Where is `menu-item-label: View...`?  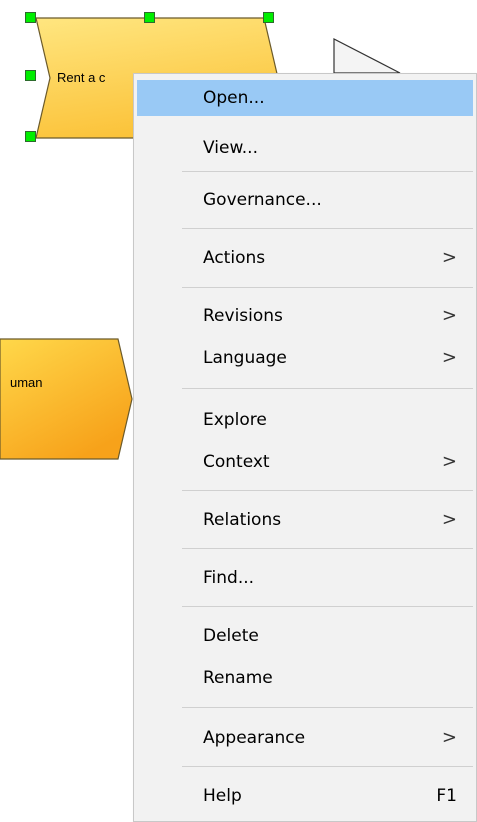 menu-item-label: View... is located at coordinates (230, 148).